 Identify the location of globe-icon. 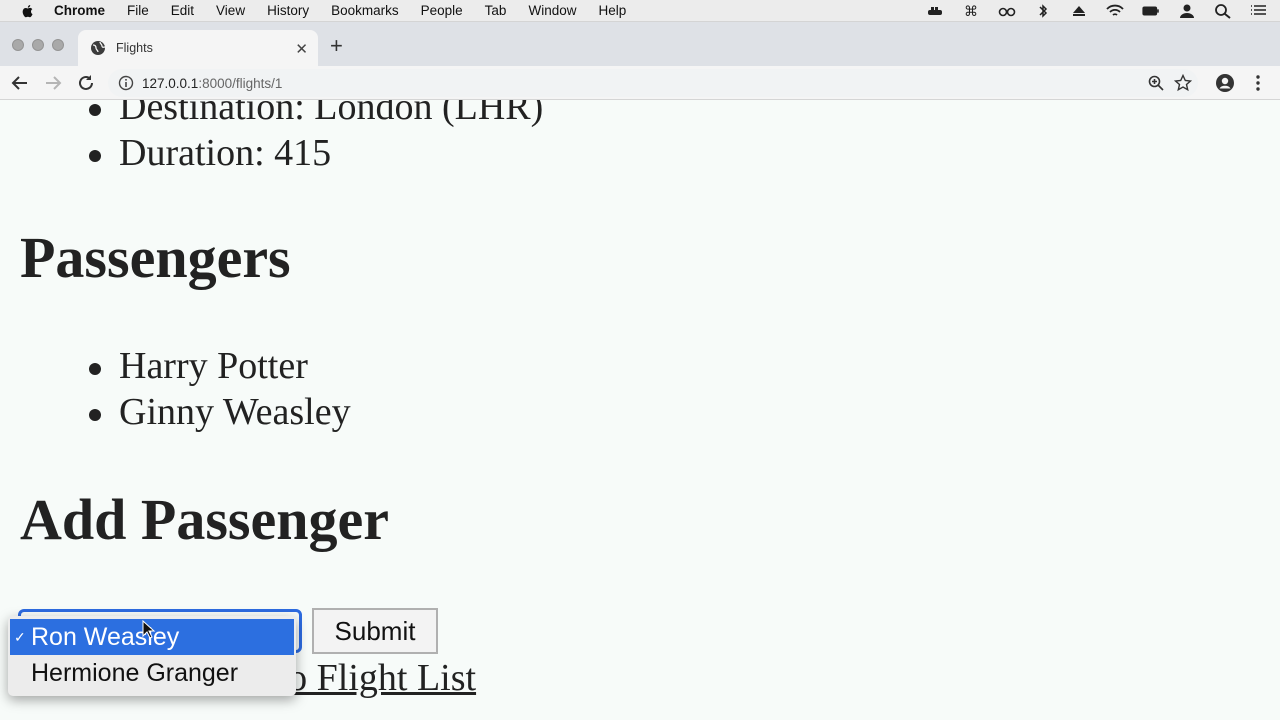
(98, 48).